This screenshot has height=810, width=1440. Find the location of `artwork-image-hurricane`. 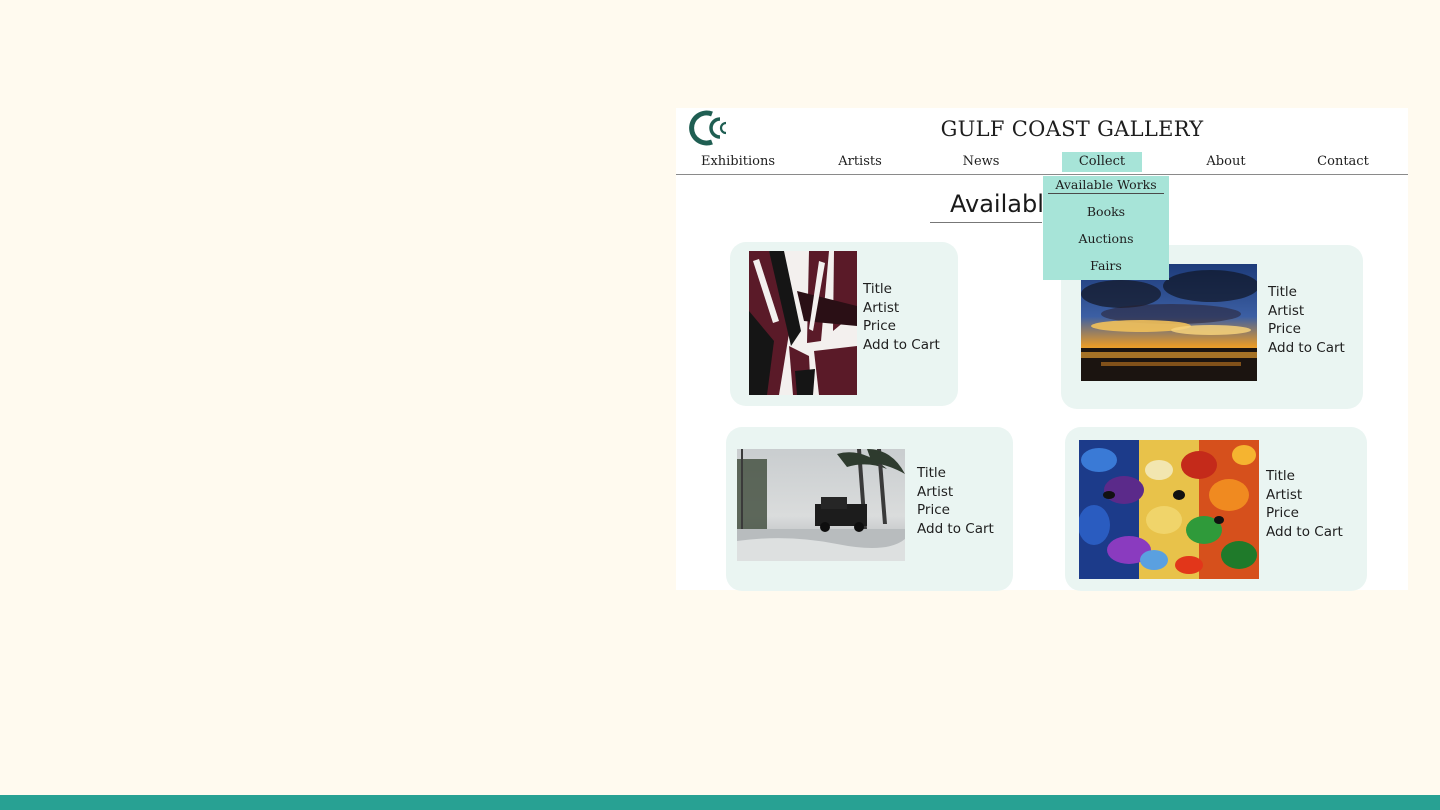

artwork-image-hurricane is located at coordinates (821, 505).